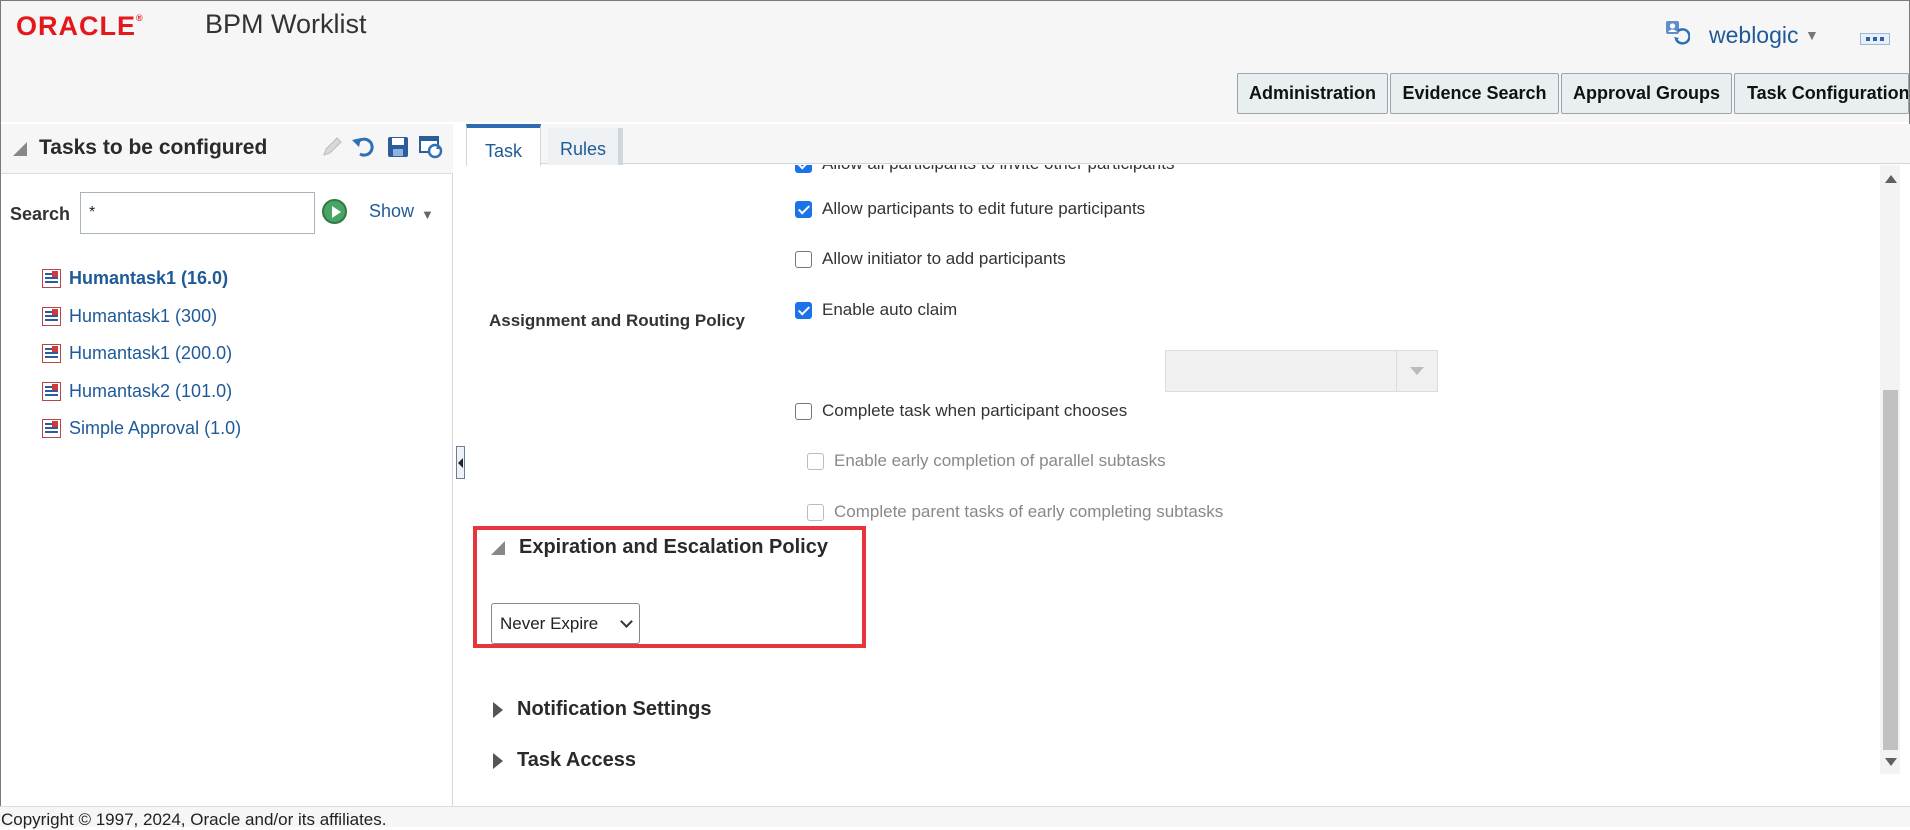 This screenshot has width=1910, height=830. What do you see at coordinates (617, 320) in the screenshot?
I see `assignment-routing-policy-label: Assignment and Routing Policy` at bounding box center [617, 320].